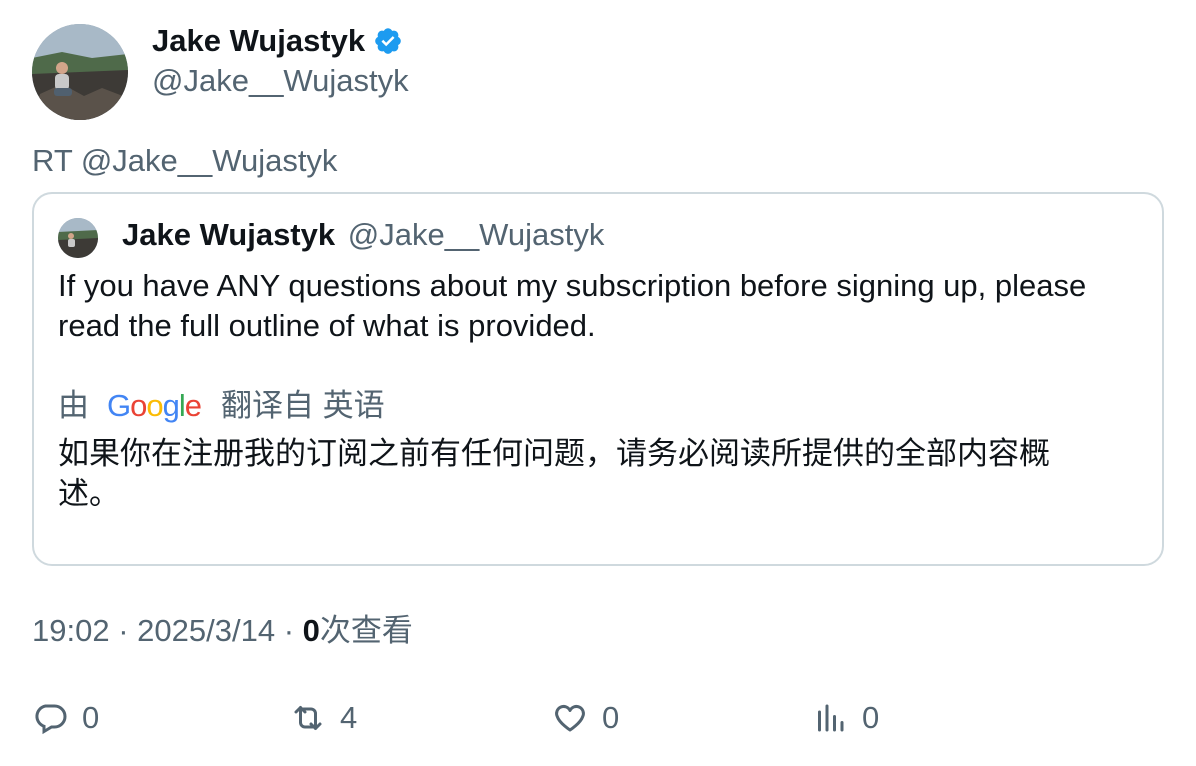  I want to click on google-logo: Google, so click(154, 405).